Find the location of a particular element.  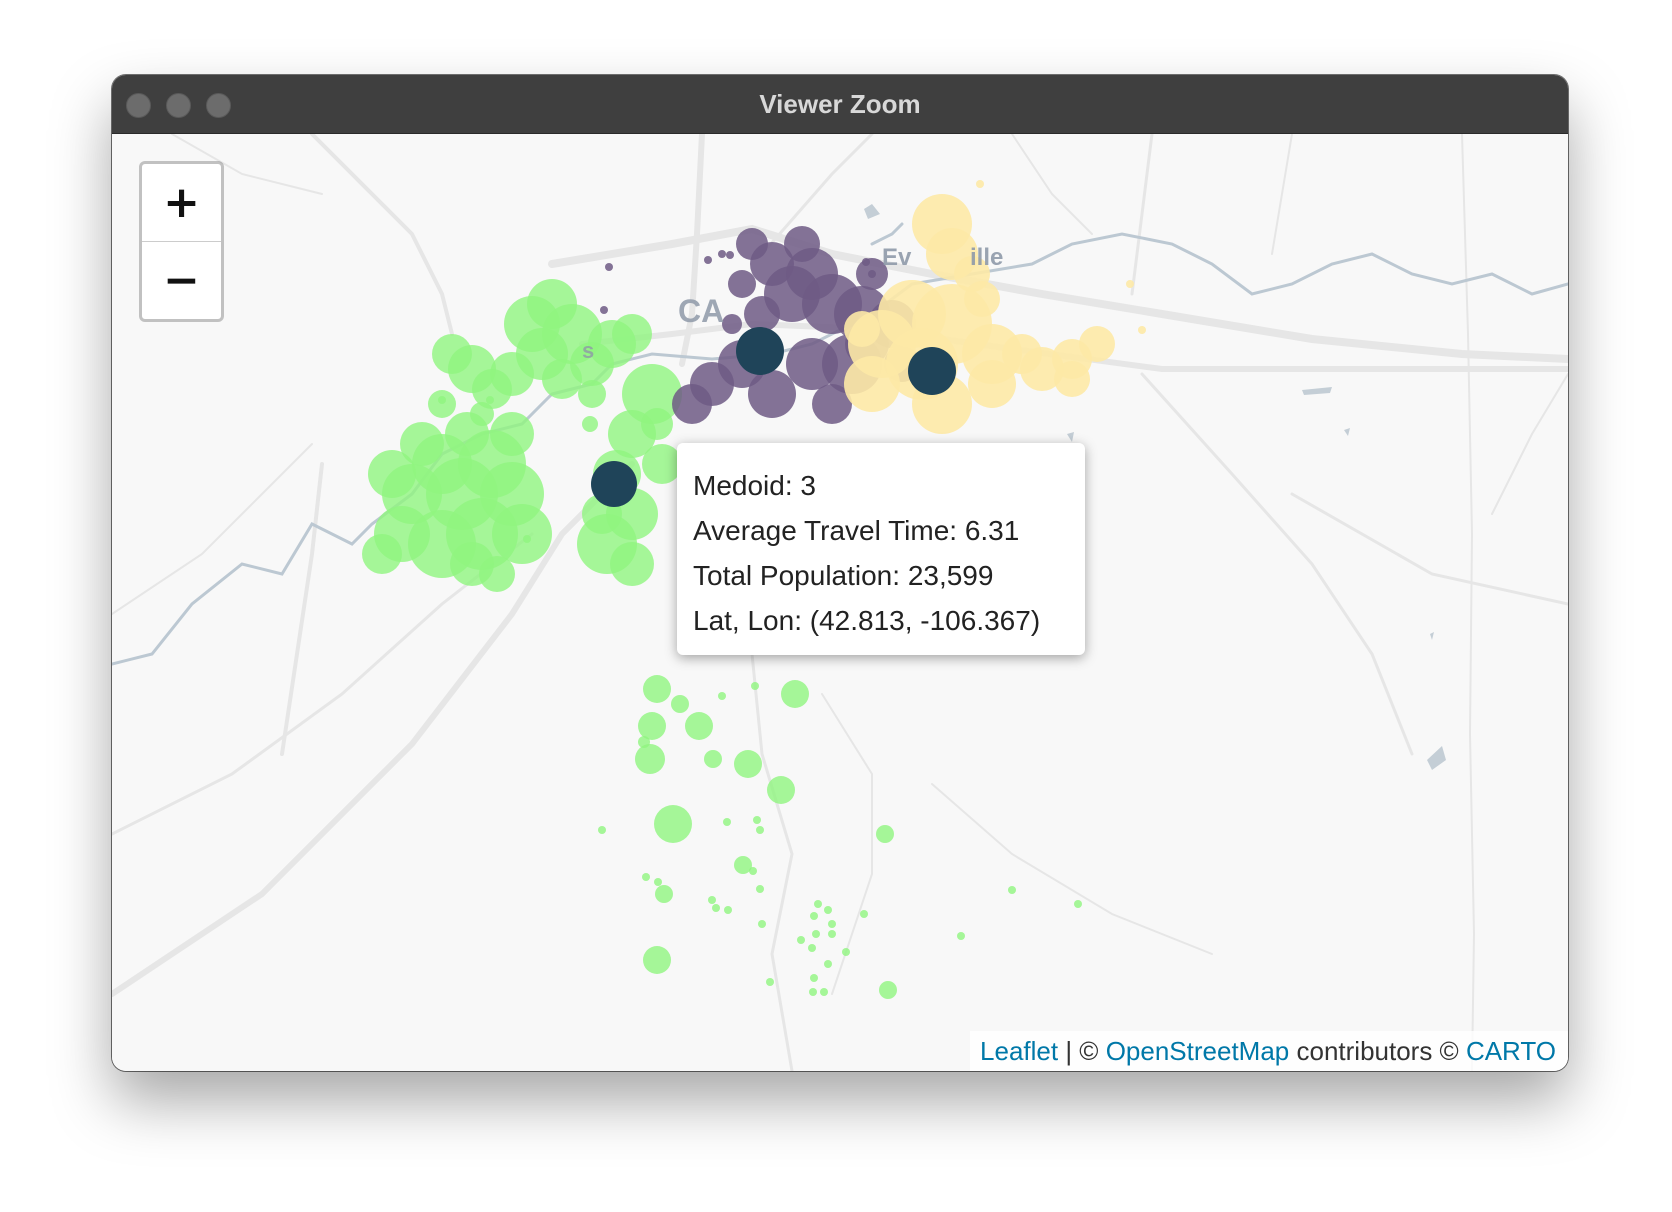

title-bar: Viewer Zoom is located at coordinates (840, 104).